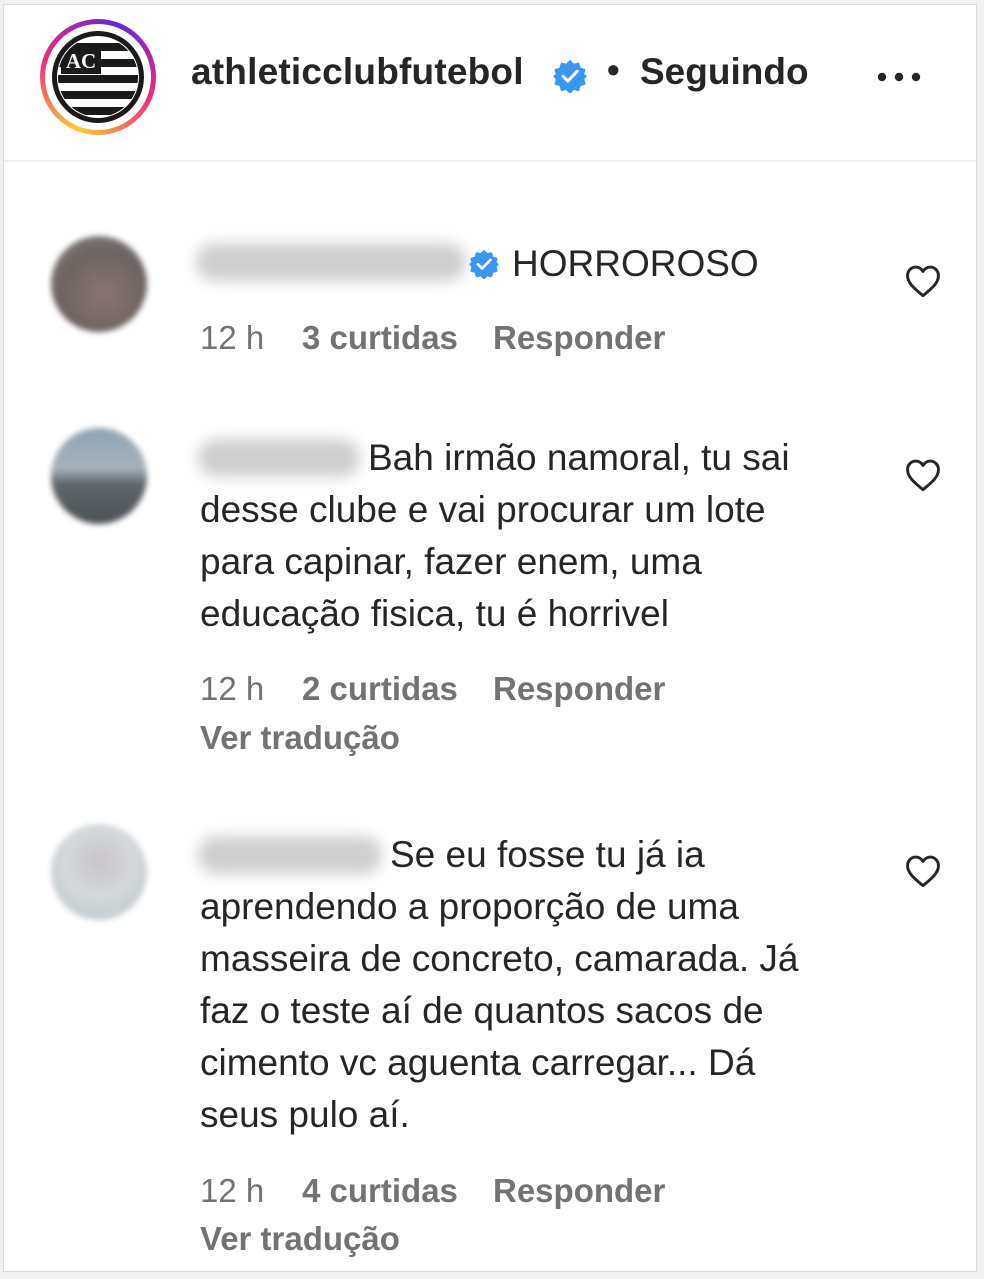 The height and width of the screenshot is (1279, 984). I want to click on profile-avatar: AC, so click(98, 77).